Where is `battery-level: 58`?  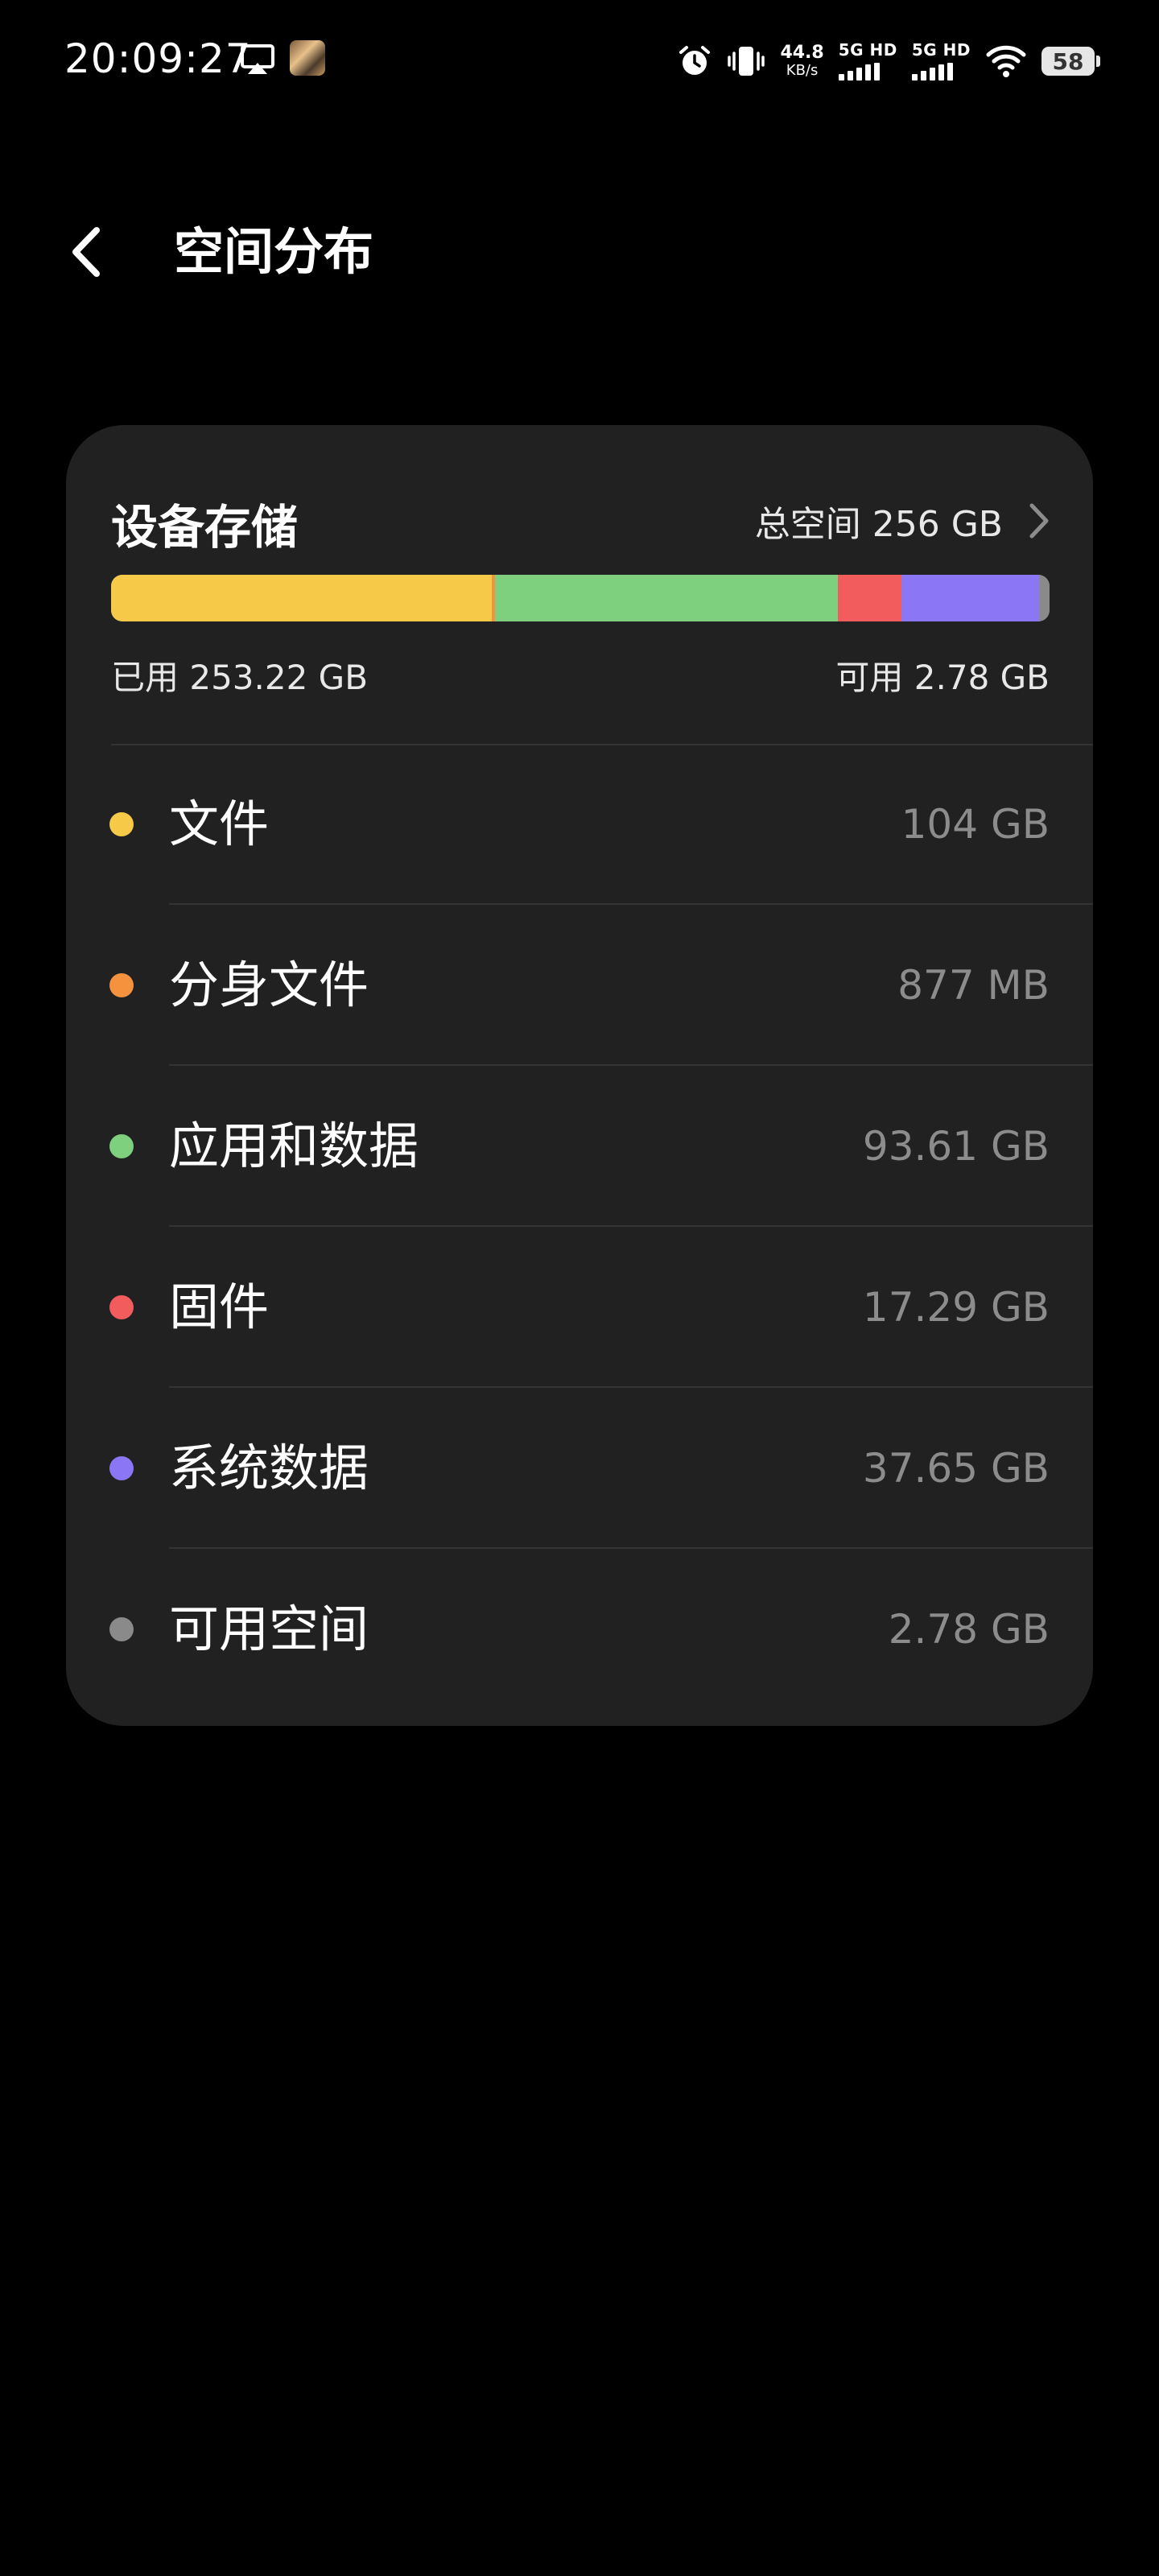
battery-level: 58 is located at coordinates (1068, 61).